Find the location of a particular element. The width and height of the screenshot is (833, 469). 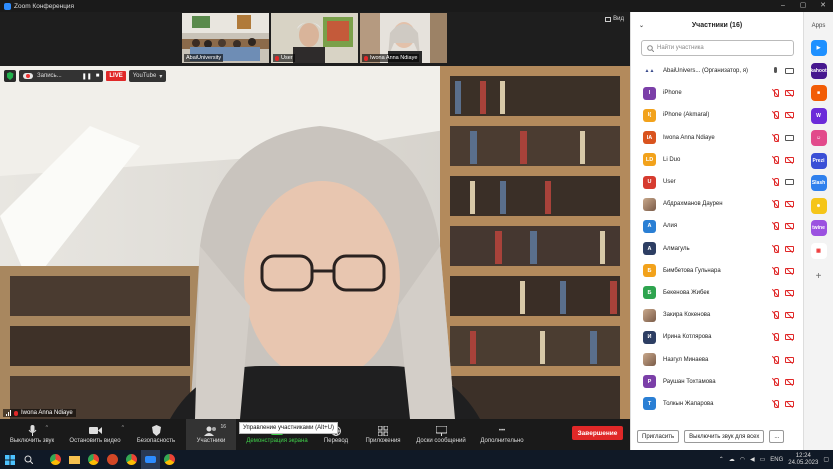

participant-row: Б Бимбетова Гульнара is located at coordinates (717, 271).